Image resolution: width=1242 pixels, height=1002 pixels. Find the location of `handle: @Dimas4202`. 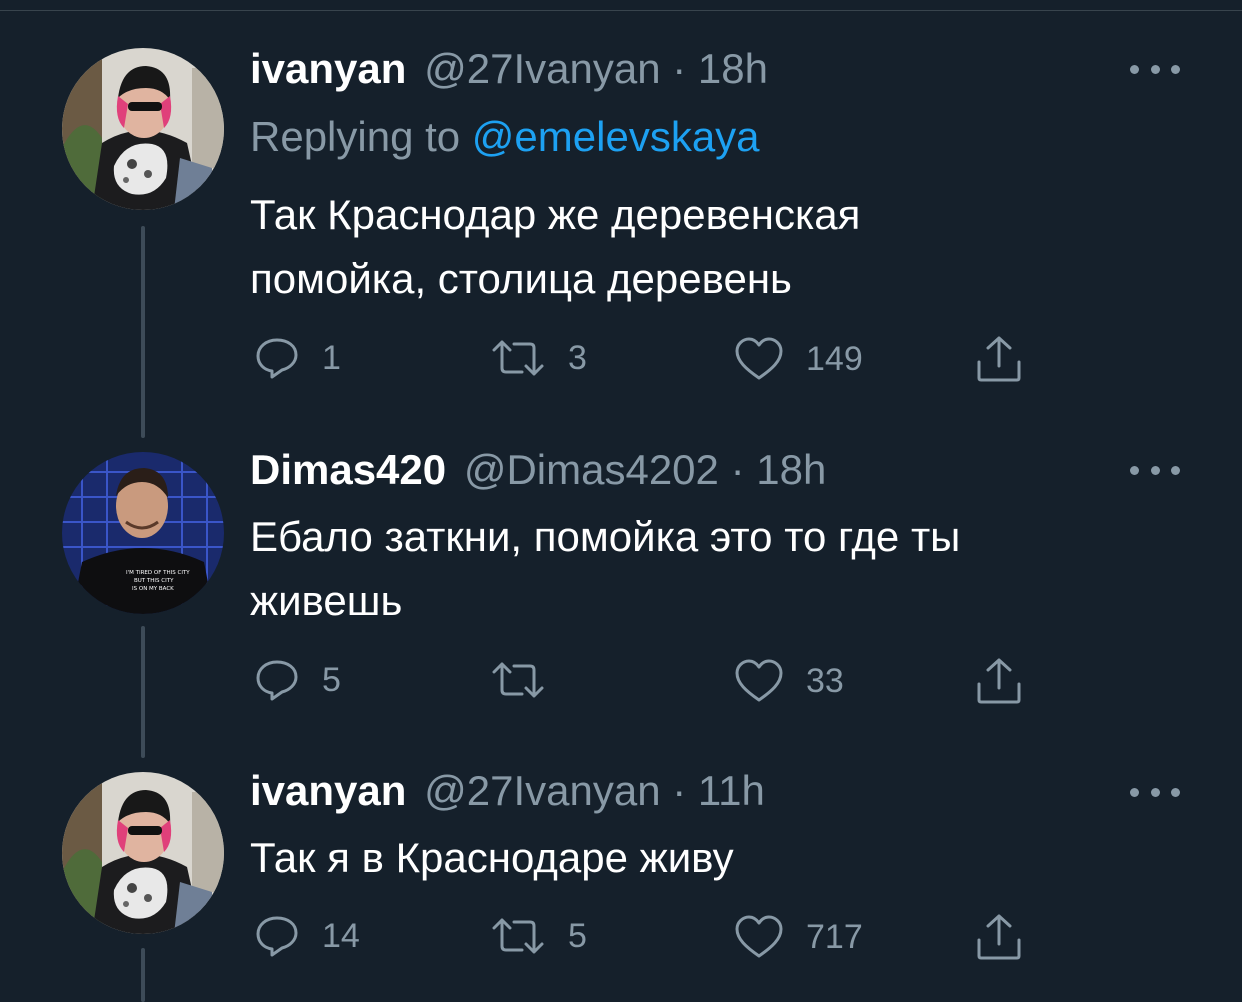

handle: @Dimas4202 is located at coordinates (591, 469).